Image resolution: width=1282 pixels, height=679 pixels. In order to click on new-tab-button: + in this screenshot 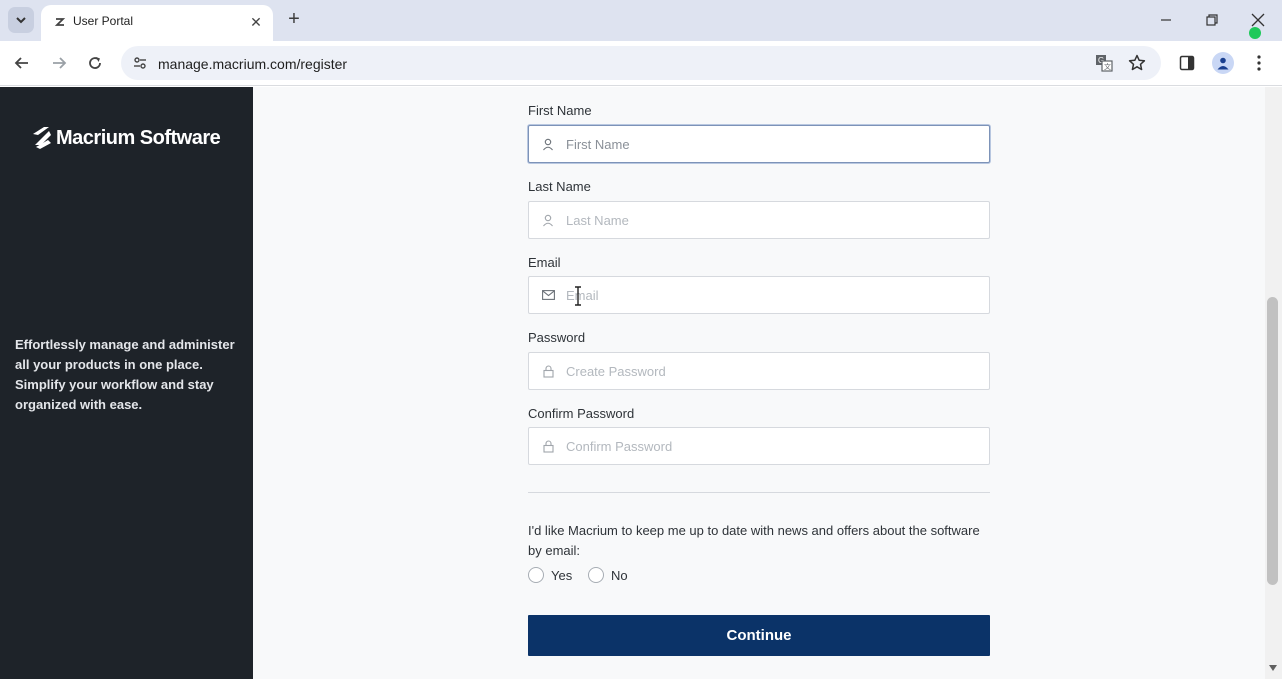, I will do `click(294, 19)`.